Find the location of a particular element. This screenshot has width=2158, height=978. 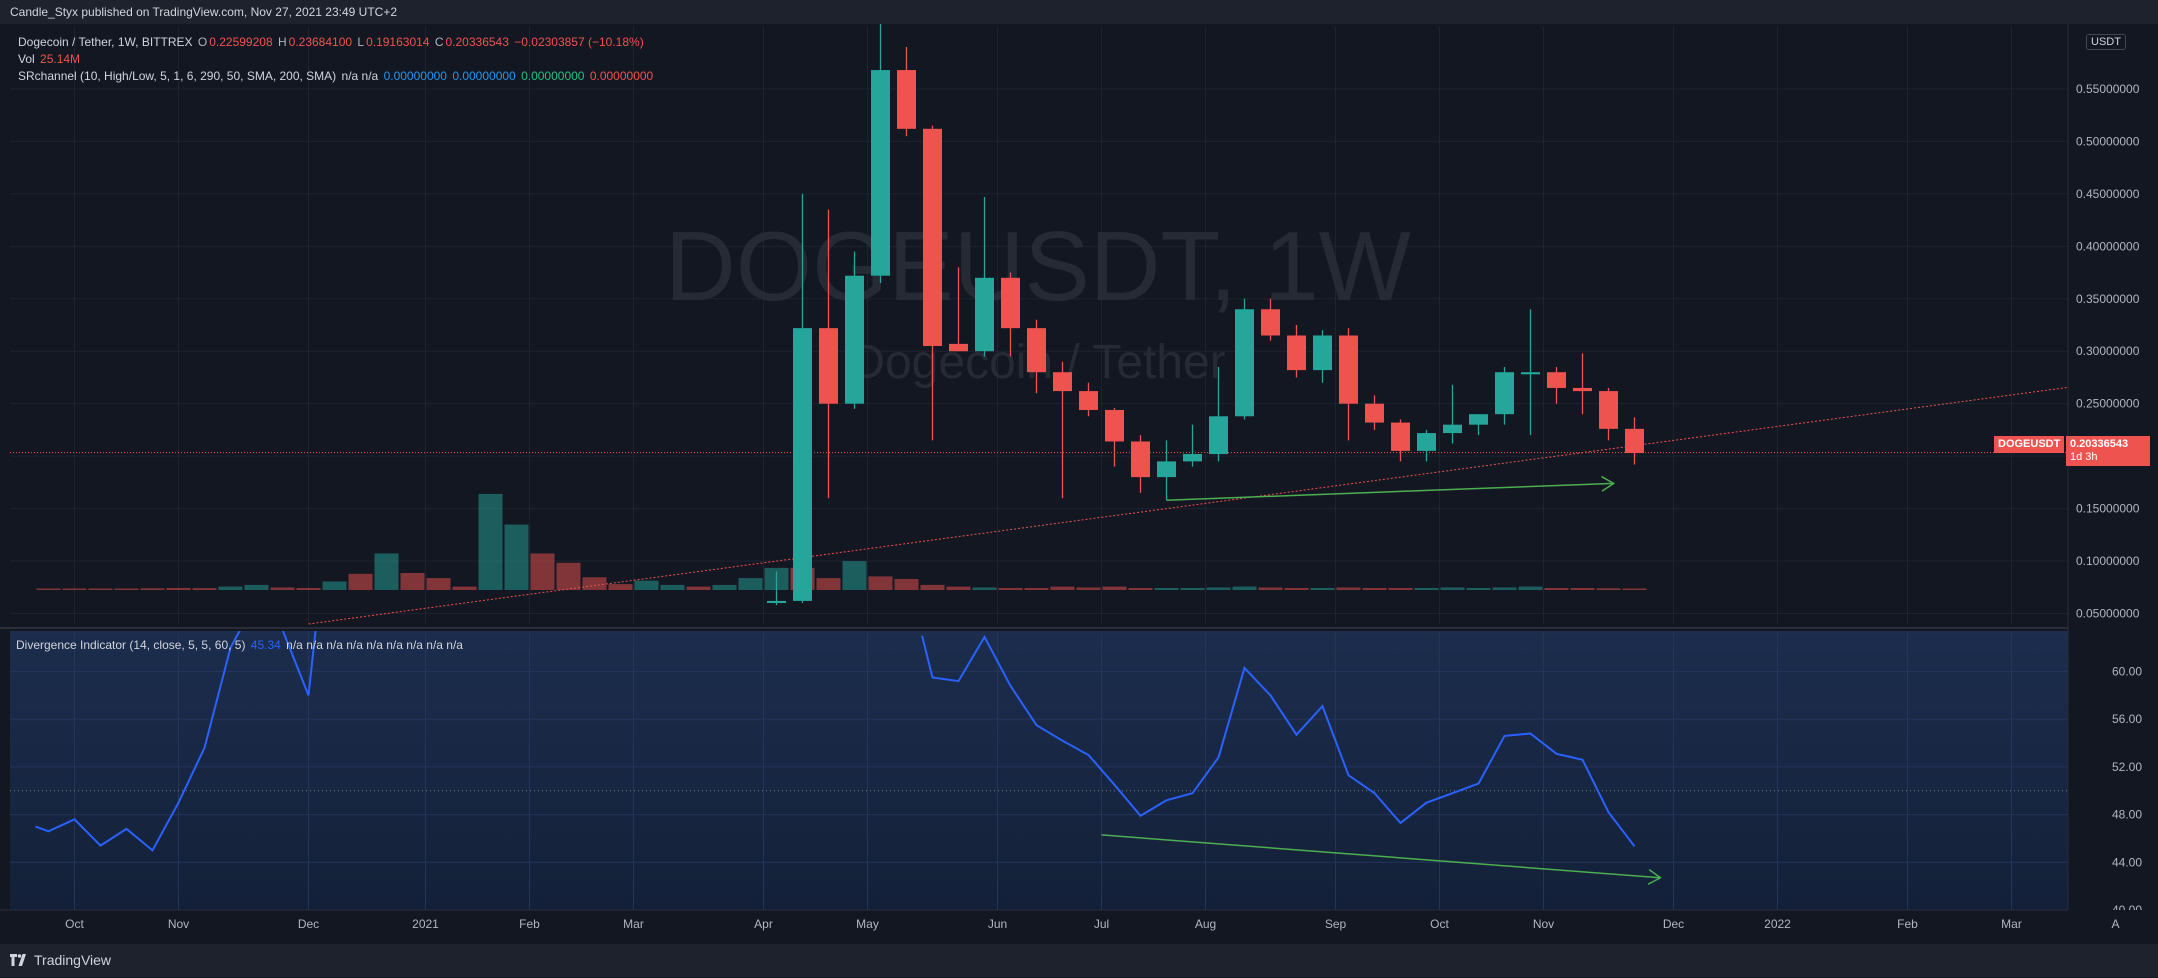

time-axis-tick-label: 2022 is located at coordinates (1777, 924).